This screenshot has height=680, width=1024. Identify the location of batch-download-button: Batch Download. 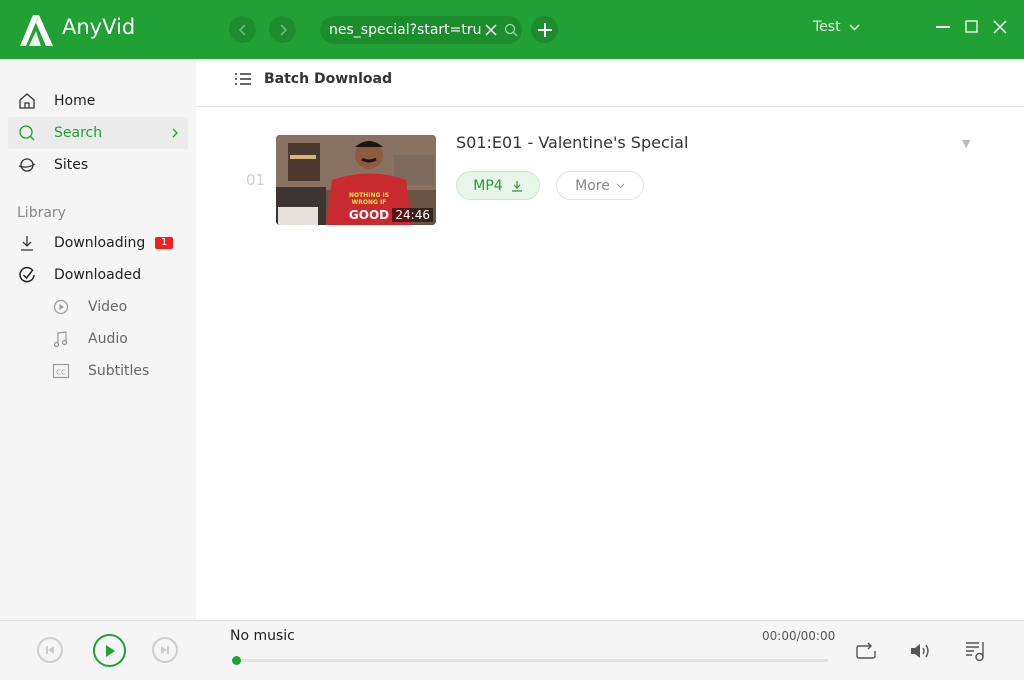
(313, 79).